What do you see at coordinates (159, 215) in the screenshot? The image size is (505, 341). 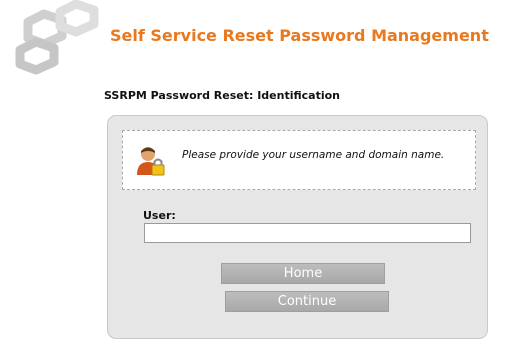 I see `user-field-label: User:` at bounding box center [159, 215].